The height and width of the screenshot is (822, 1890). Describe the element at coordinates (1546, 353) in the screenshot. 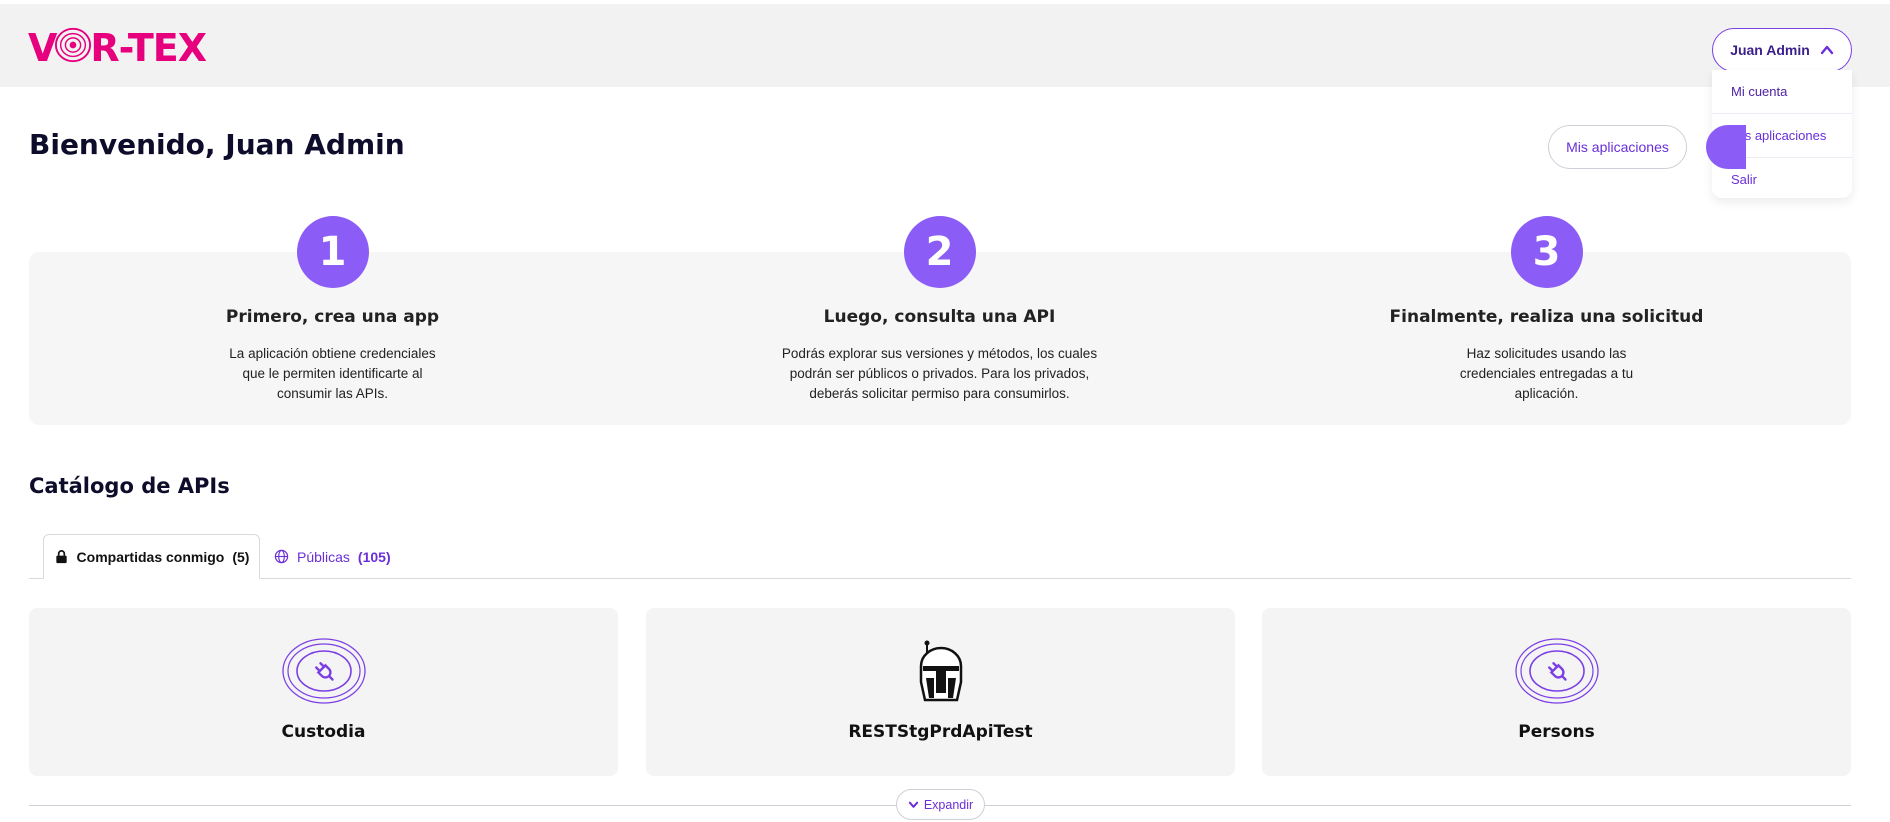

I see `step-desc-line: Haz solicitudes usando las` at that location.